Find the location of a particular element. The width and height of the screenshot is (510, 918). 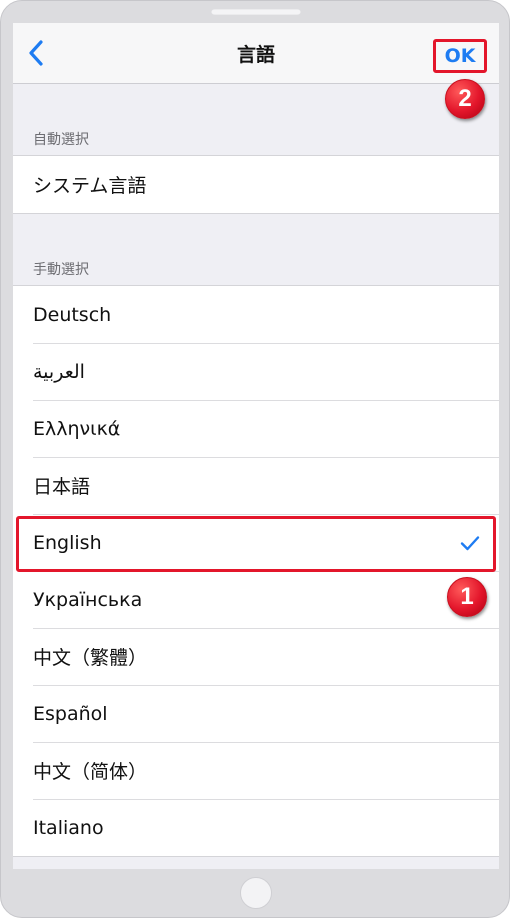

ok-button: OK is located at coordinates (460, 56).